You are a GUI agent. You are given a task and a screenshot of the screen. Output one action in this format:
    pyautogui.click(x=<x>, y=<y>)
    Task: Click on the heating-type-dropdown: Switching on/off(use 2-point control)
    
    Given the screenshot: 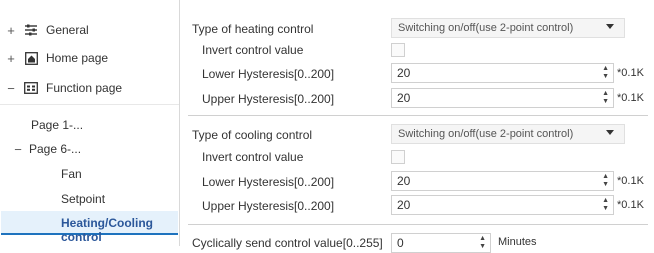 What is the action you would take?
    pyautogui.click(x=508, y=28)
    